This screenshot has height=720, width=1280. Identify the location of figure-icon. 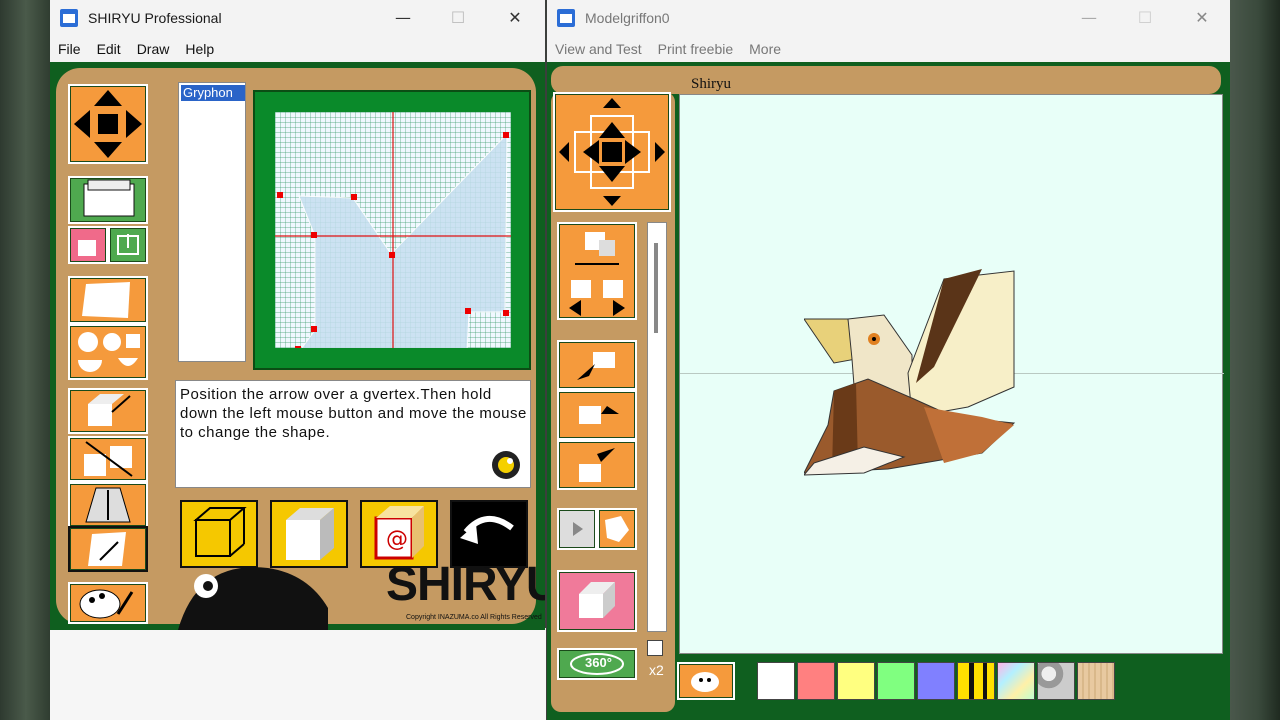
(617, 529).